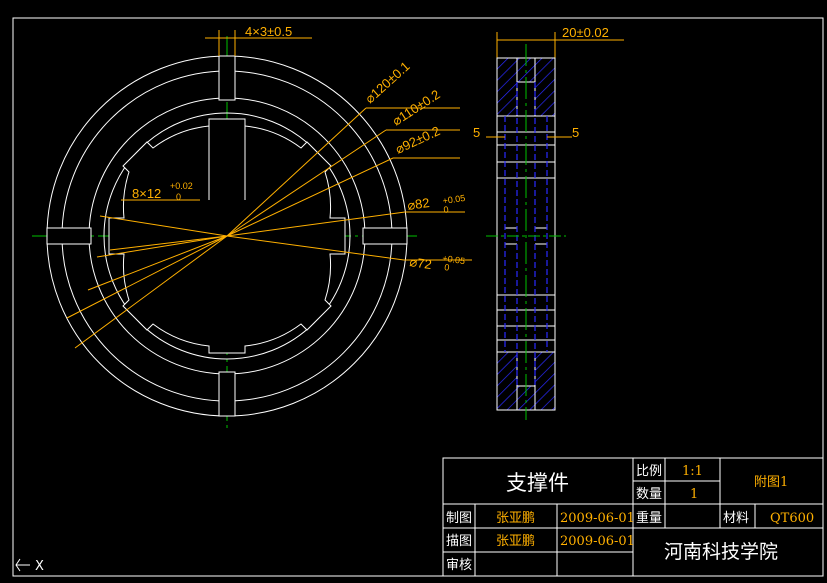 Image resolution: width=827 pixels, height=583 pixels. Describe the element at coordinates (507, 87) in the screenshot. I see `hatch-top-left` at that location.